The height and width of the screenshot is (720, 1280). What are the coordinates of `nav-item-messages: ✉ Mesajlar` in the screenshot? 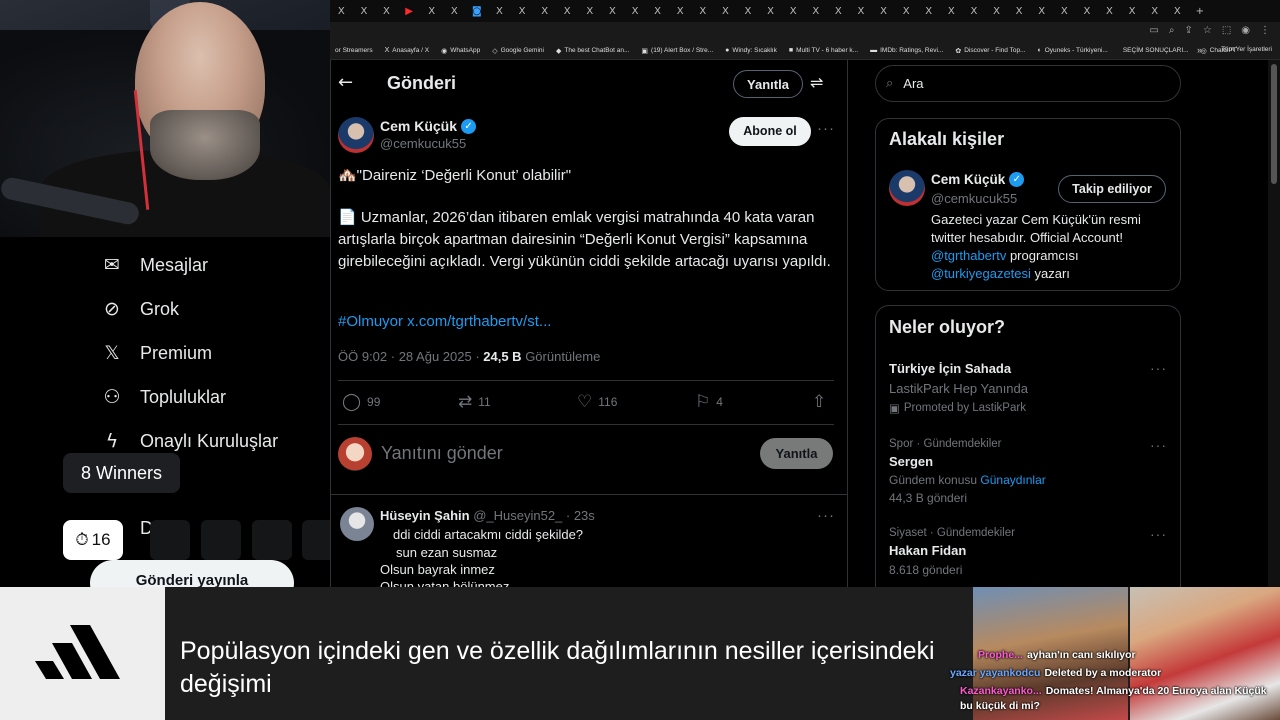 It's located at (154, 265).